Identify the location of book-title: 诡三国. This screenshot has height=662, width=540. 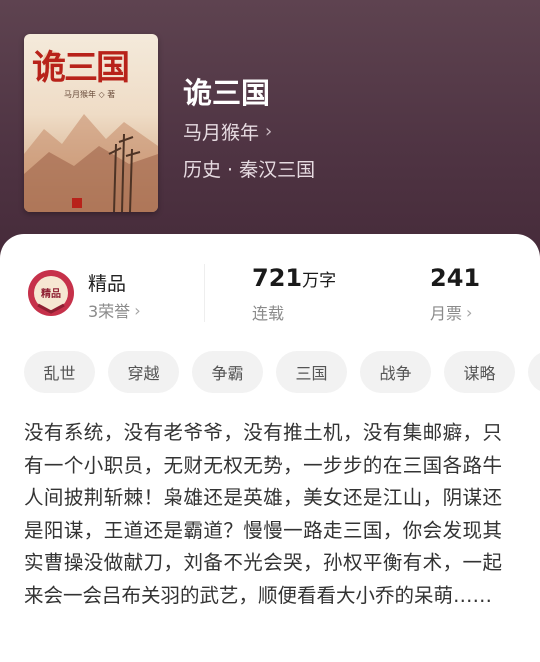
(227, 93).